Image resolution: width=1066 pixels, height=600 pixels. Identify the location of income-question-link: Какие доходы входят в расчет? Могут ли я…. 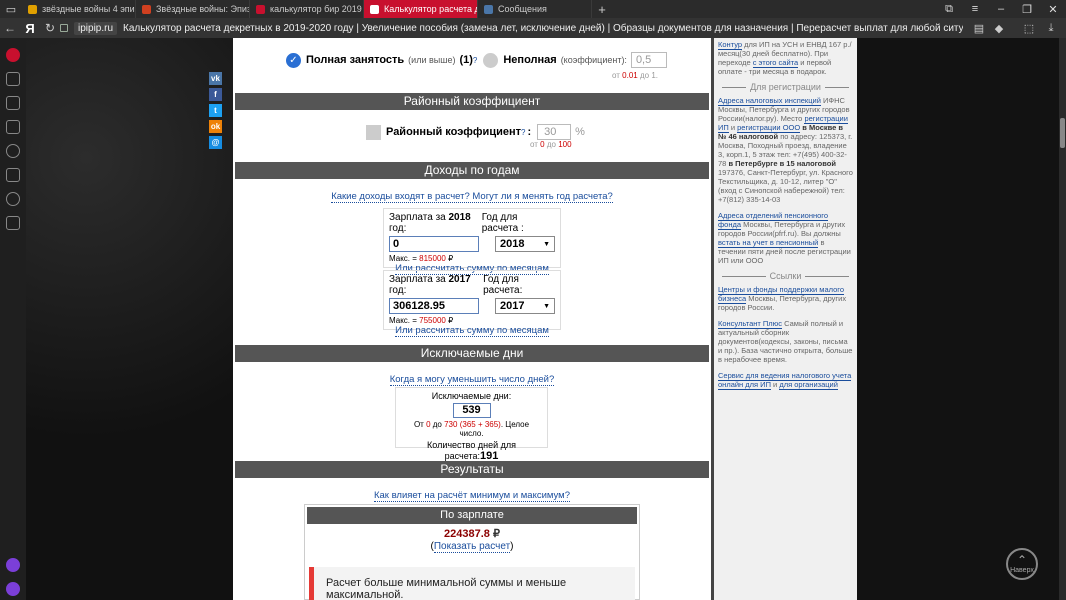
(472, 197).